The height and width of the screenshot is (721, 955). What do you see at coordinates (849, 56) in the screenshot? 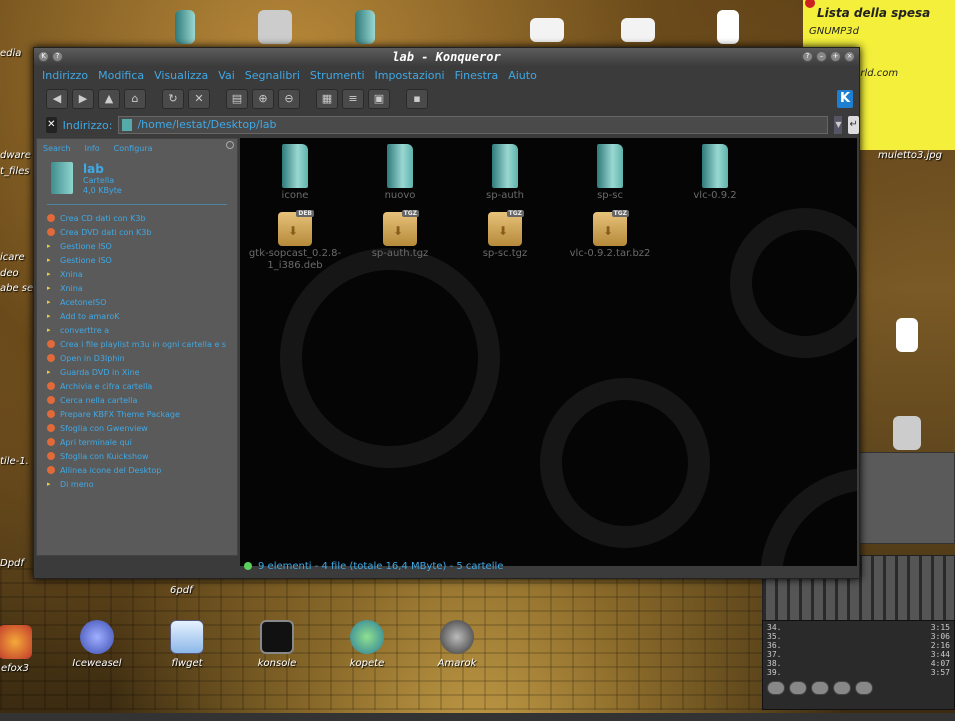
I see `close-icon: ×` at bounding box center [849, 56].